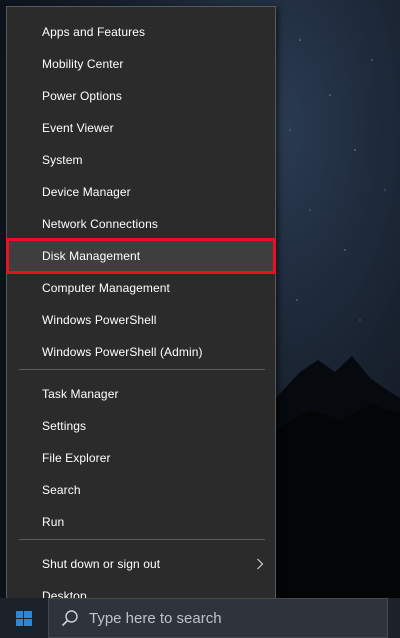  Describe the element at coordinates (141, 426) in the screenshot. I see `menu-item-settings: Settings` at that location.